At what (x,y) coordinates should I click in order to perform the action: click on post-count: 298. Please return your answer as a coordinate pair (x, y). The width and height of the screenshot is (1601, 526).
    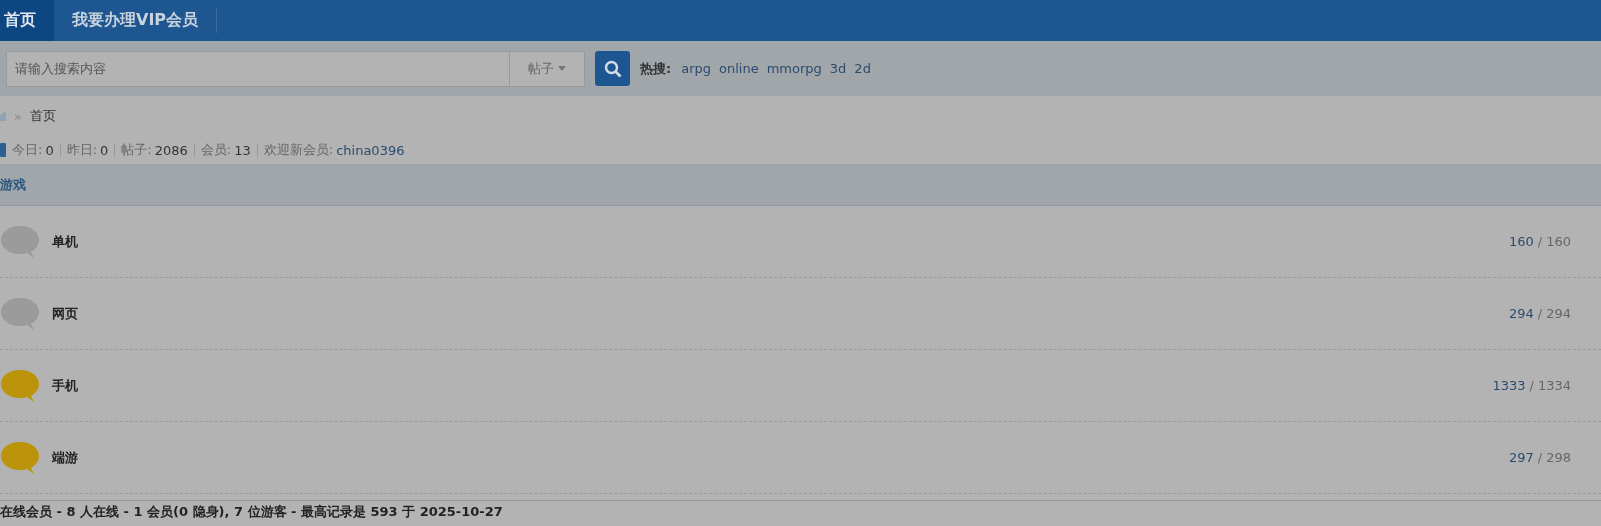
    Looking at the image, I should click on (1558, 457).